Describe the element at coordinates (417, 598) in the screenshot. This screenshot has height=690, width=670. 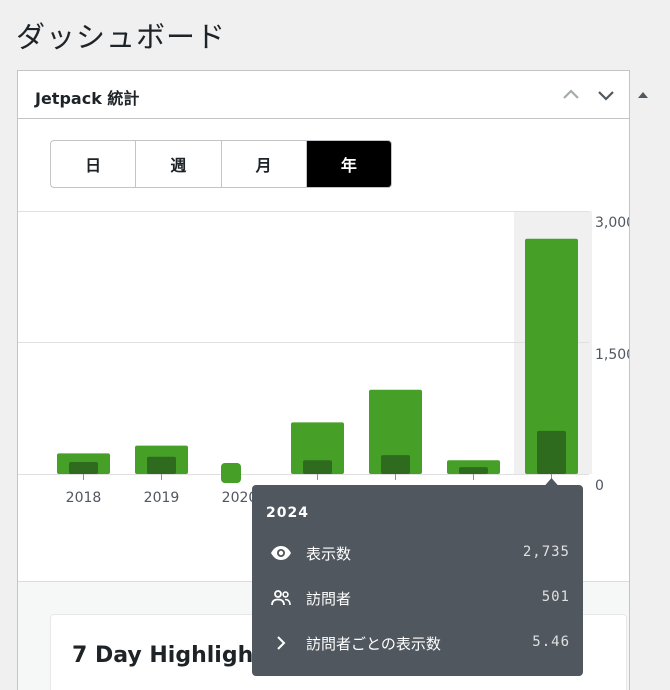
I see `tooltip-row-visitors: 訪問者 501` at that location.